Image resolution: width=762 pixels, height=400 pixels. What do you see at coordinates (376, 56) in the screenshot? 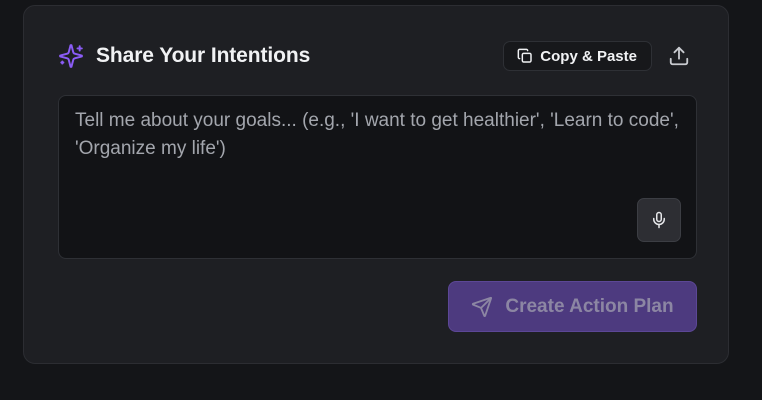
I see `card-header: Share Your Intentions Copy & Paste` at bounding box center [376, 56].